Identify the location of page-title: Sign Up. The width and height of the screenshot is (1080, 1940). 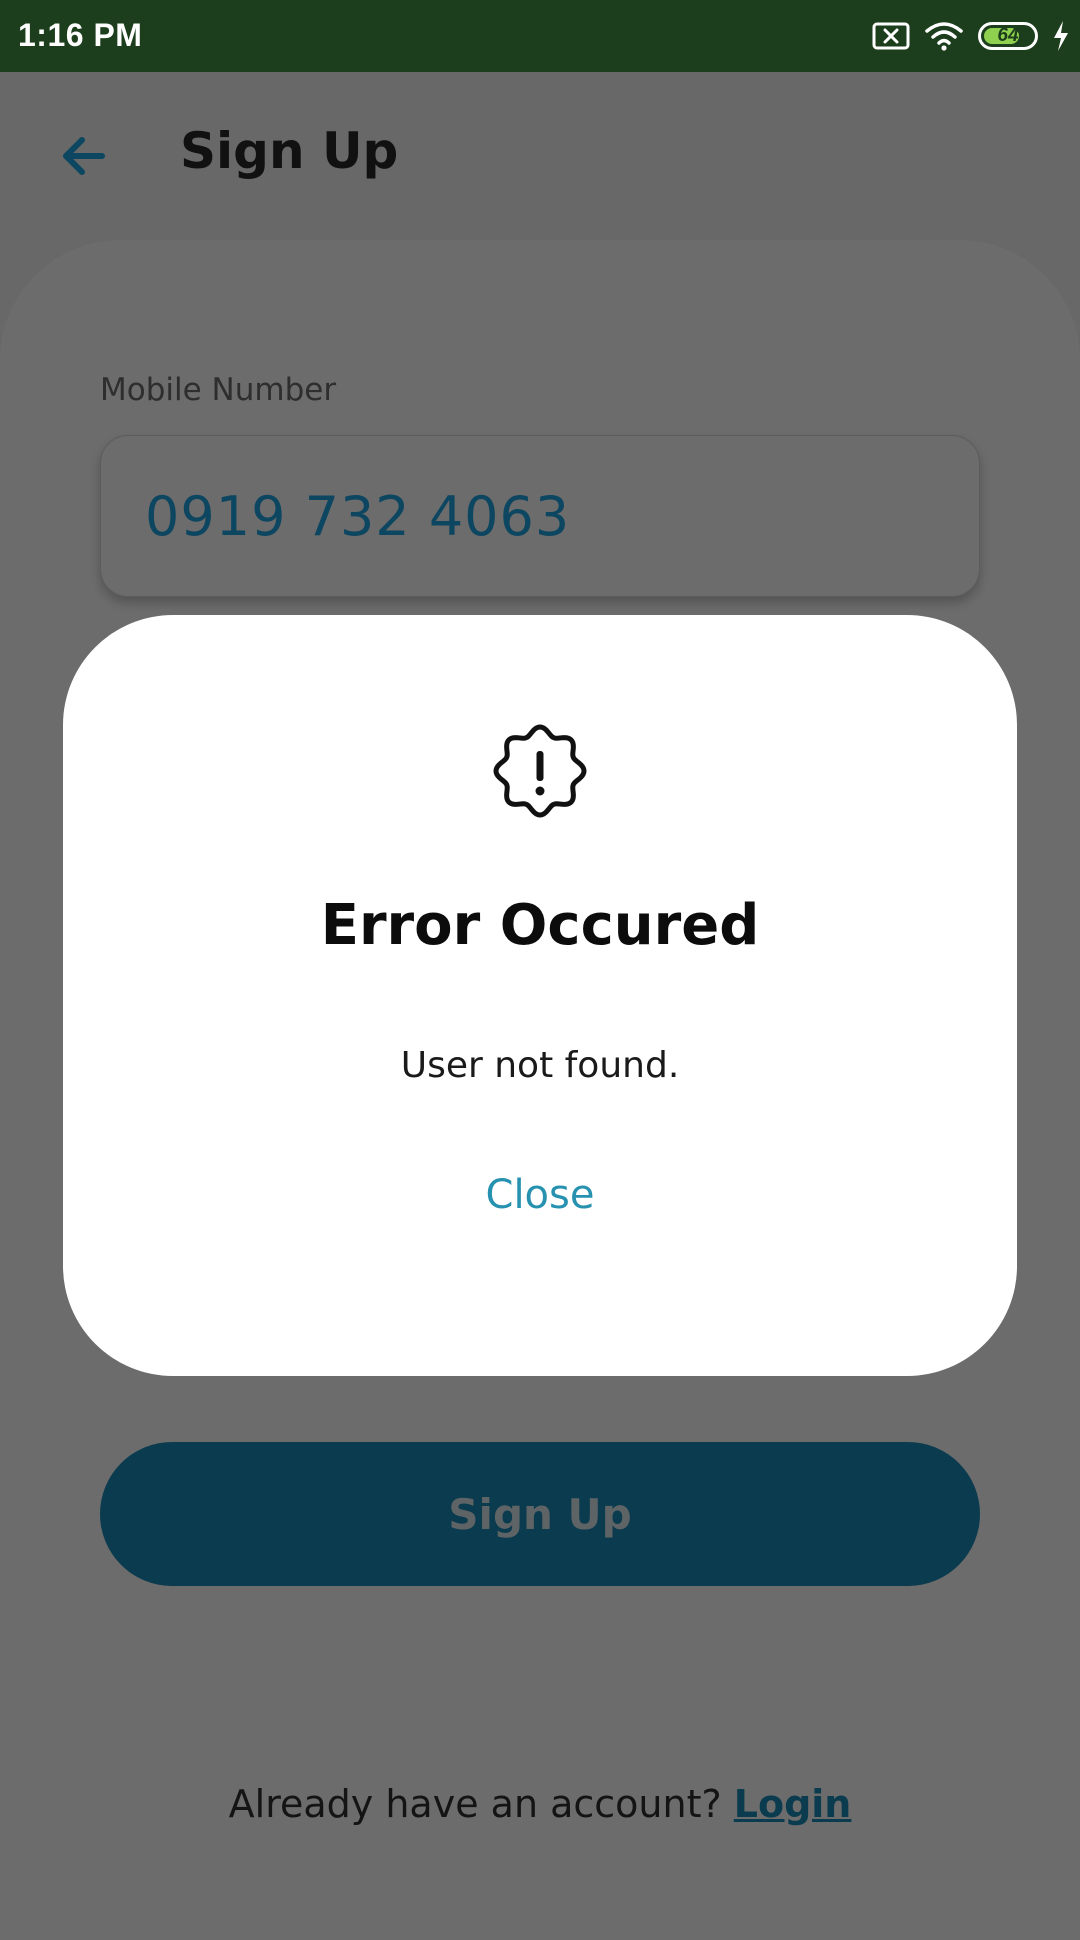
(289, 151).